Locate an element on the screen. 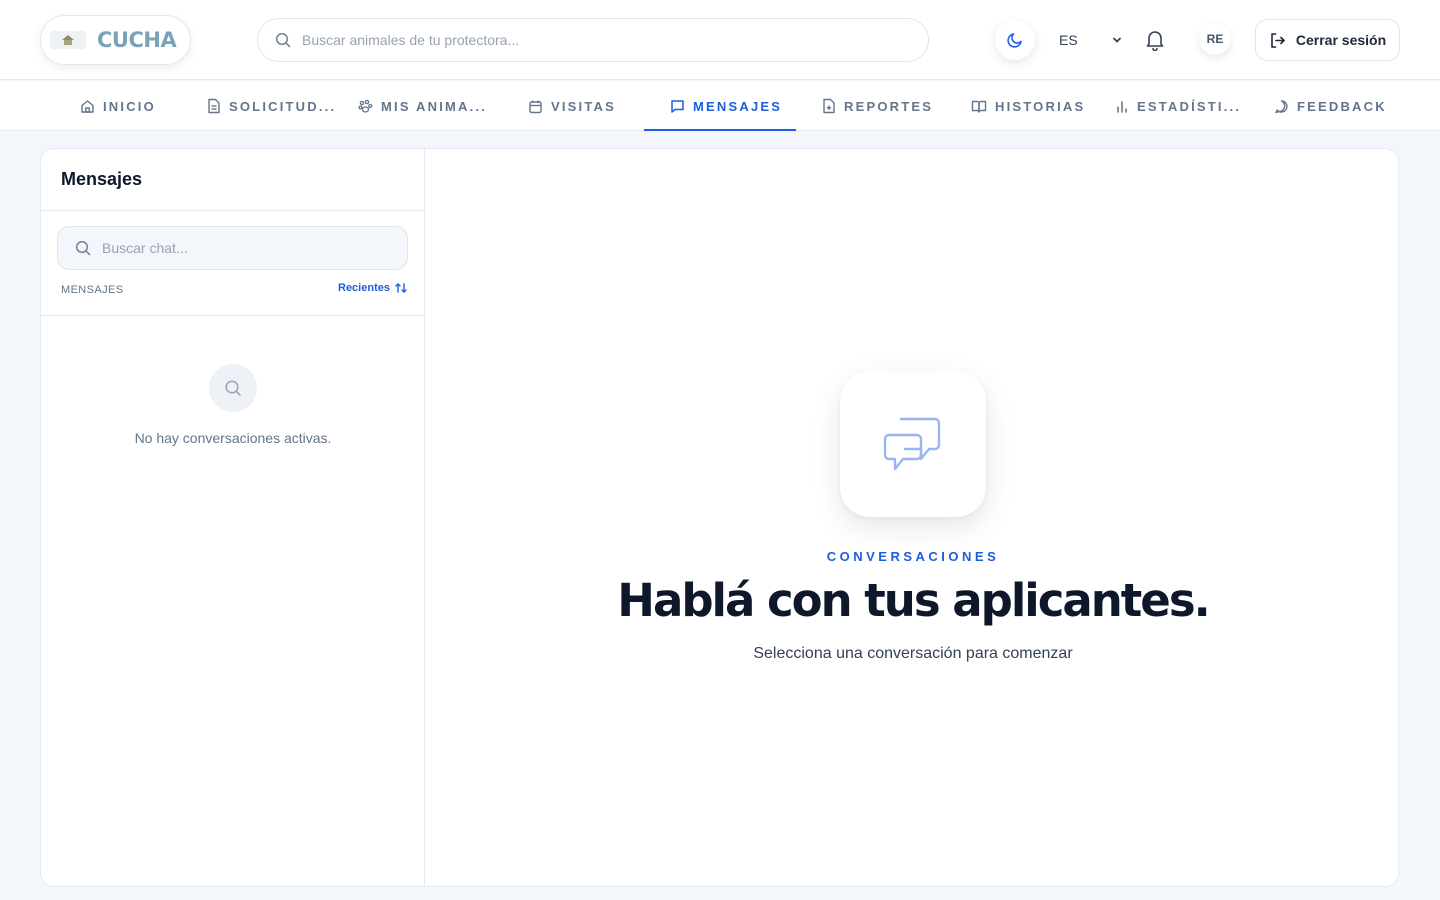  animal-search-box is located at coordinates (593, 40).